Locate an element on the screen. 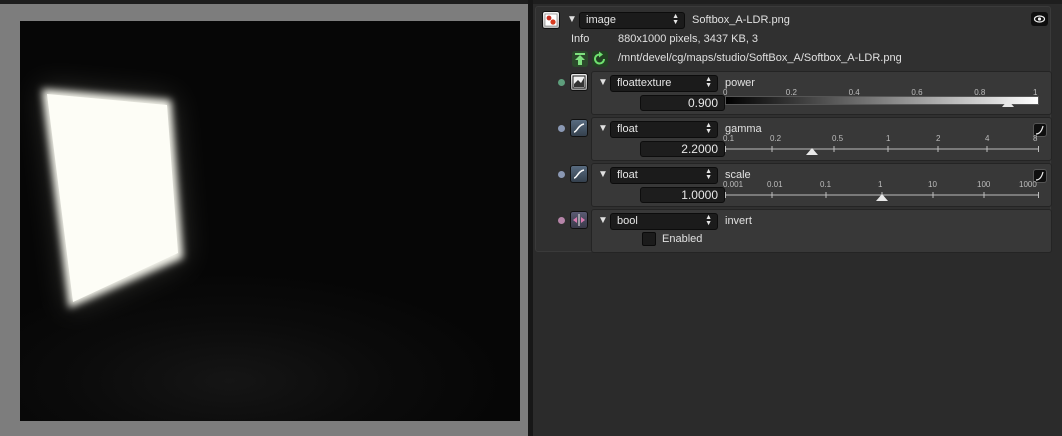 The image size is (1062, 436). value-field-power: 0.900 is located at coordinates (682, 103).